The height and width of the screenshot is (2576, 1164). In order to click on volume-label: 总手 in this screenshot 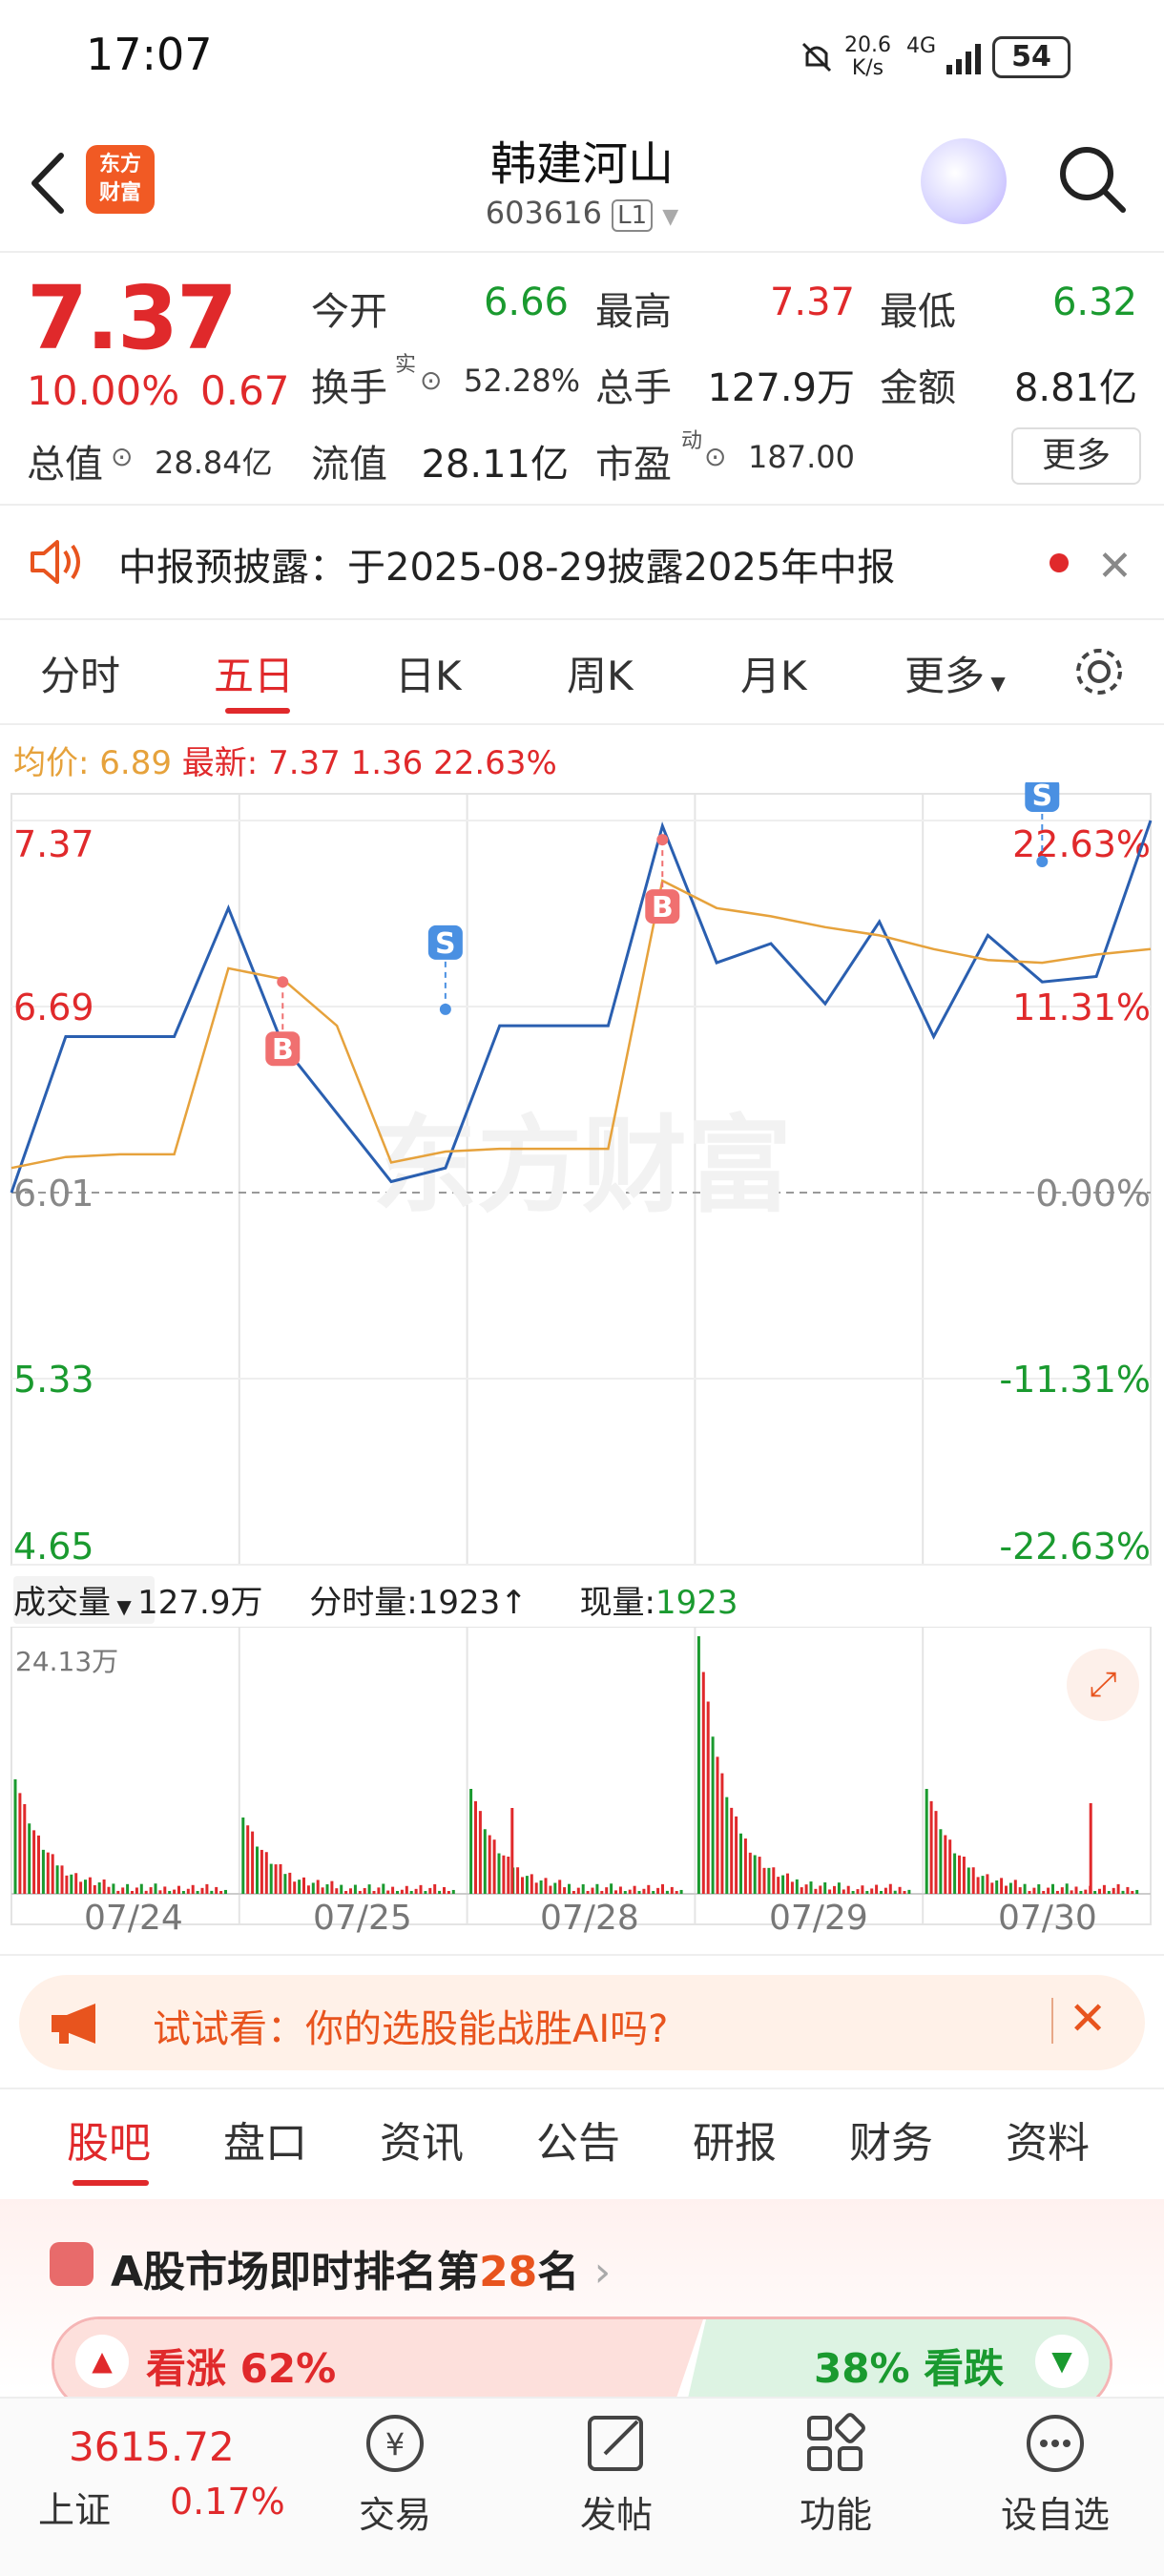, I will do `click(634, 388)`.